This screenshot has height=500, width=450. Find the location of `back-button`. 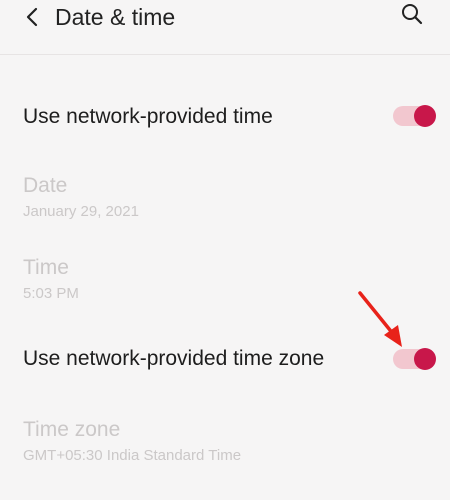

back-button is located at coordinates (32, 19).